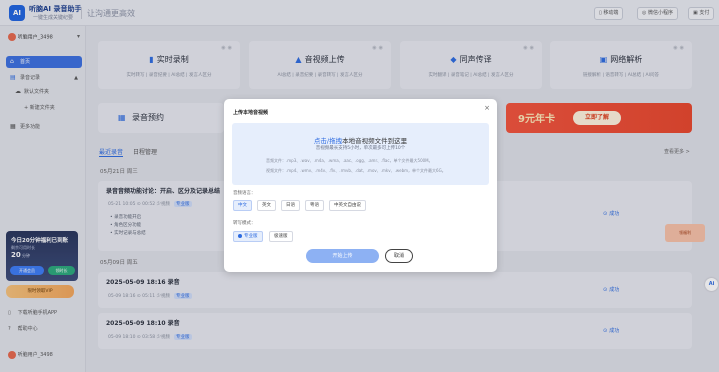 The height and width of the screenshot is (372, 719). I want to click on start-upload-button: 开始上传, so click(342, 256).